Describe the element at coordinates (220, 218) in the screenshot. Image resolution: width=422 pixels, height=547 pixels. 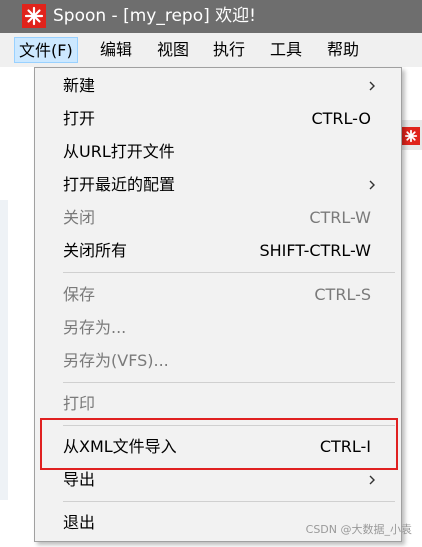
I see `menu-item-close: 关闭 CTRL-W` at that location.